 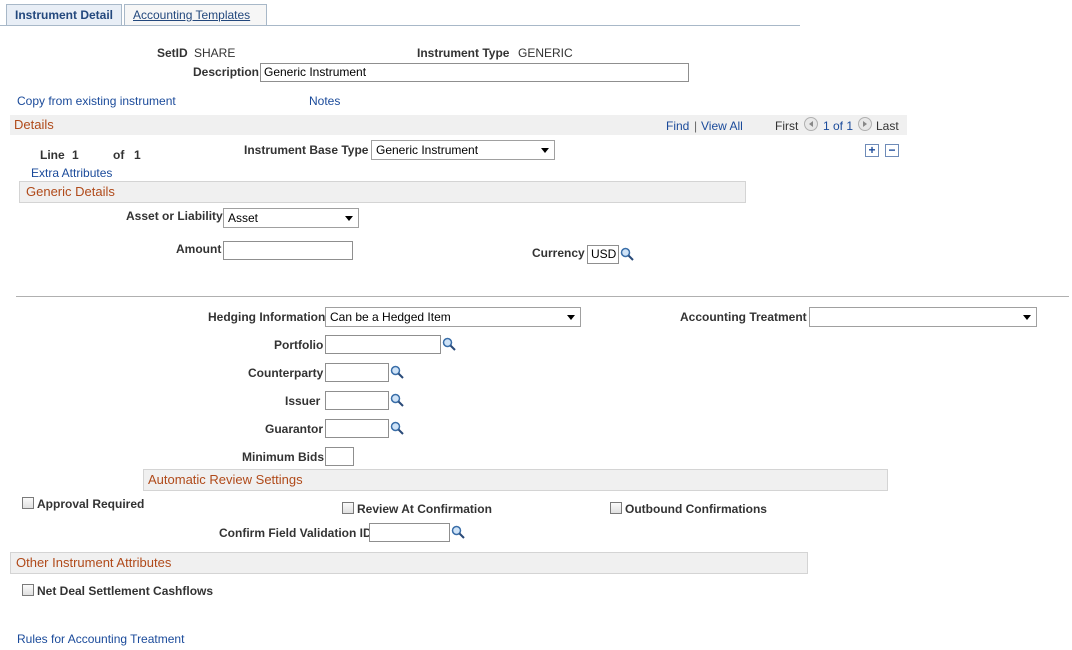 I want to click on tab-accounting-templates: Accounting Templates, so click(x=195, y=14).